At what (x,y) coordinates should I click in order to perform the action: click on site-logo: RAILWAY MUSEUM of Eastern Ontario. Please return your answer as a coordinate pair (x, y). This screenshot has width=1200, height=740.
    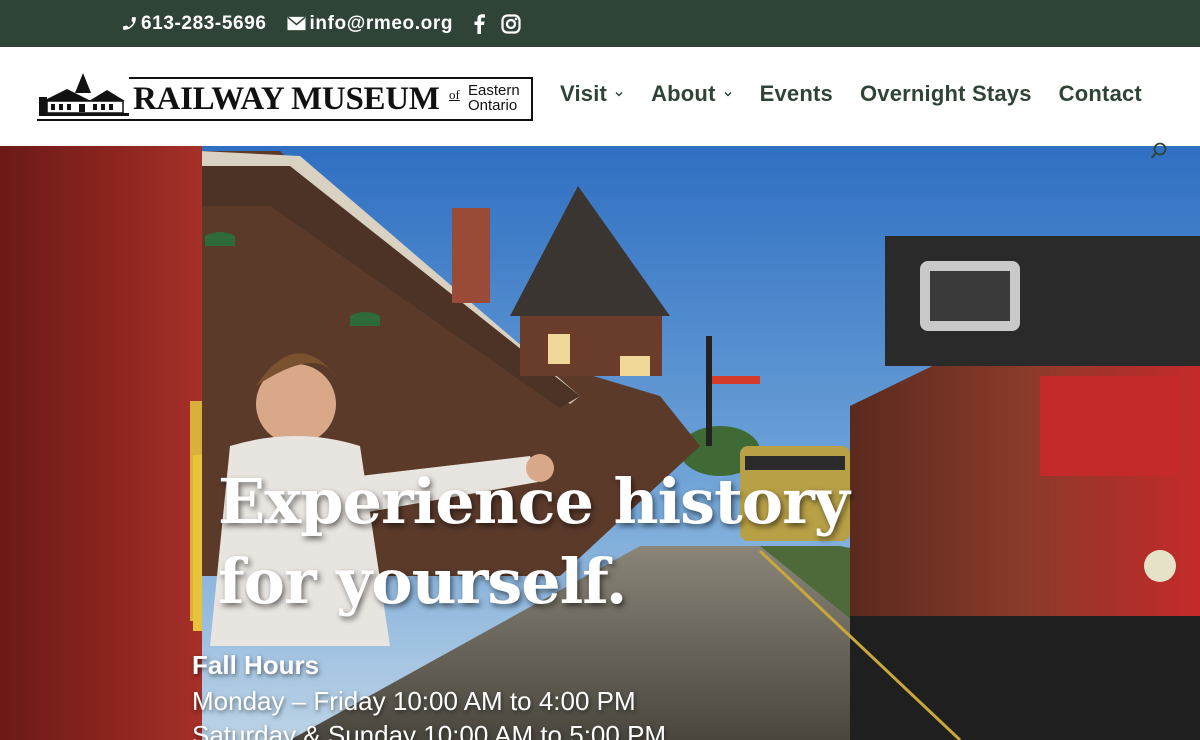
    Looking at the image, I should click on (285, 96).